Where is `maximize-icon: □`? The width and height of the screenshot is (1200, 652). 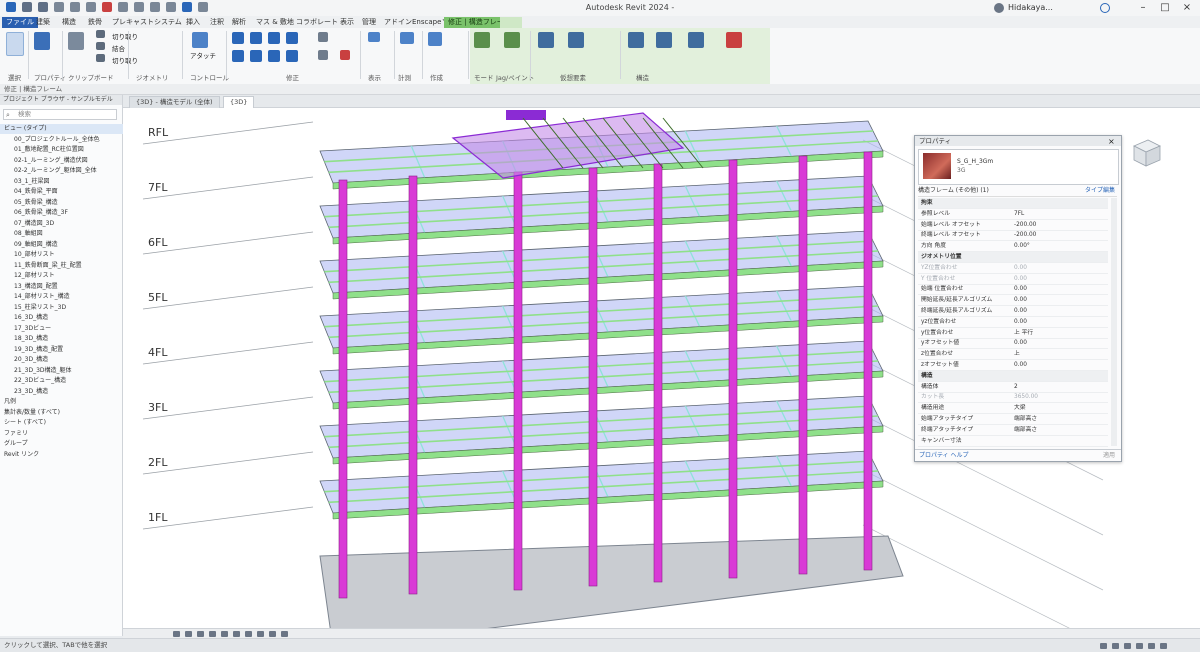 maximize-icon: □ is located at coordinates (1165, 8).